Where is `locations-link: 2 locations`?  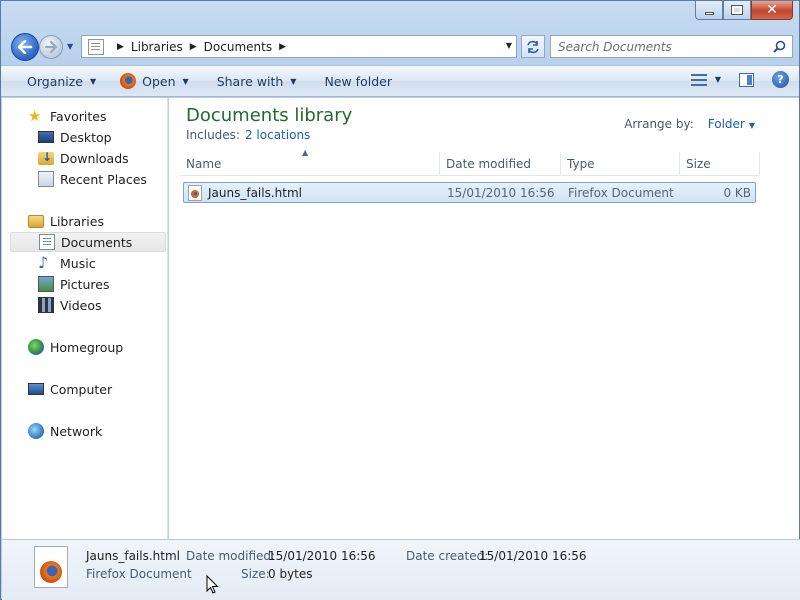
locations-link: 2 locations is located at coordinates (277, 135).